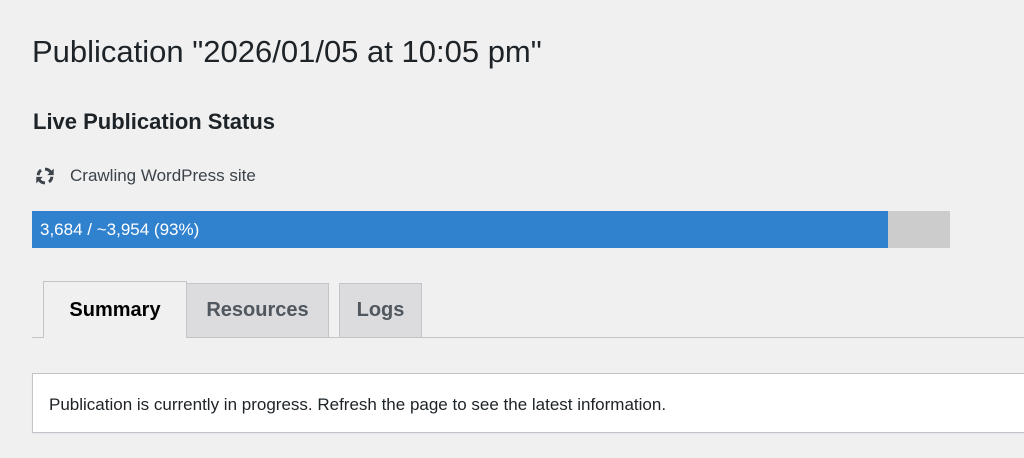 The width and height of the screenshot is (1024, 458). What do you see at coordinates (257, 310) in the screenshot?
I see `tab-resources: Resources` at bounding box center [257, 310].